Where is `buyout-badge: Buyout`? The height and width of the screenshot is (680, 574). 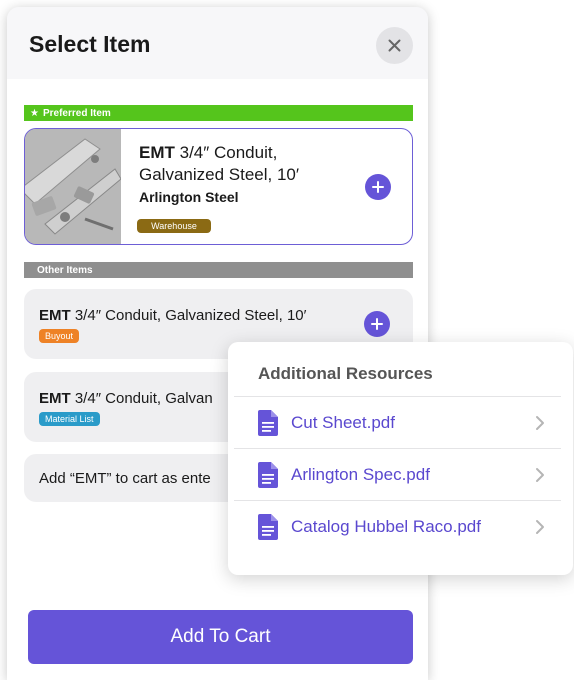 buyout-badge: Buyout is located at coordinates (59, 336).